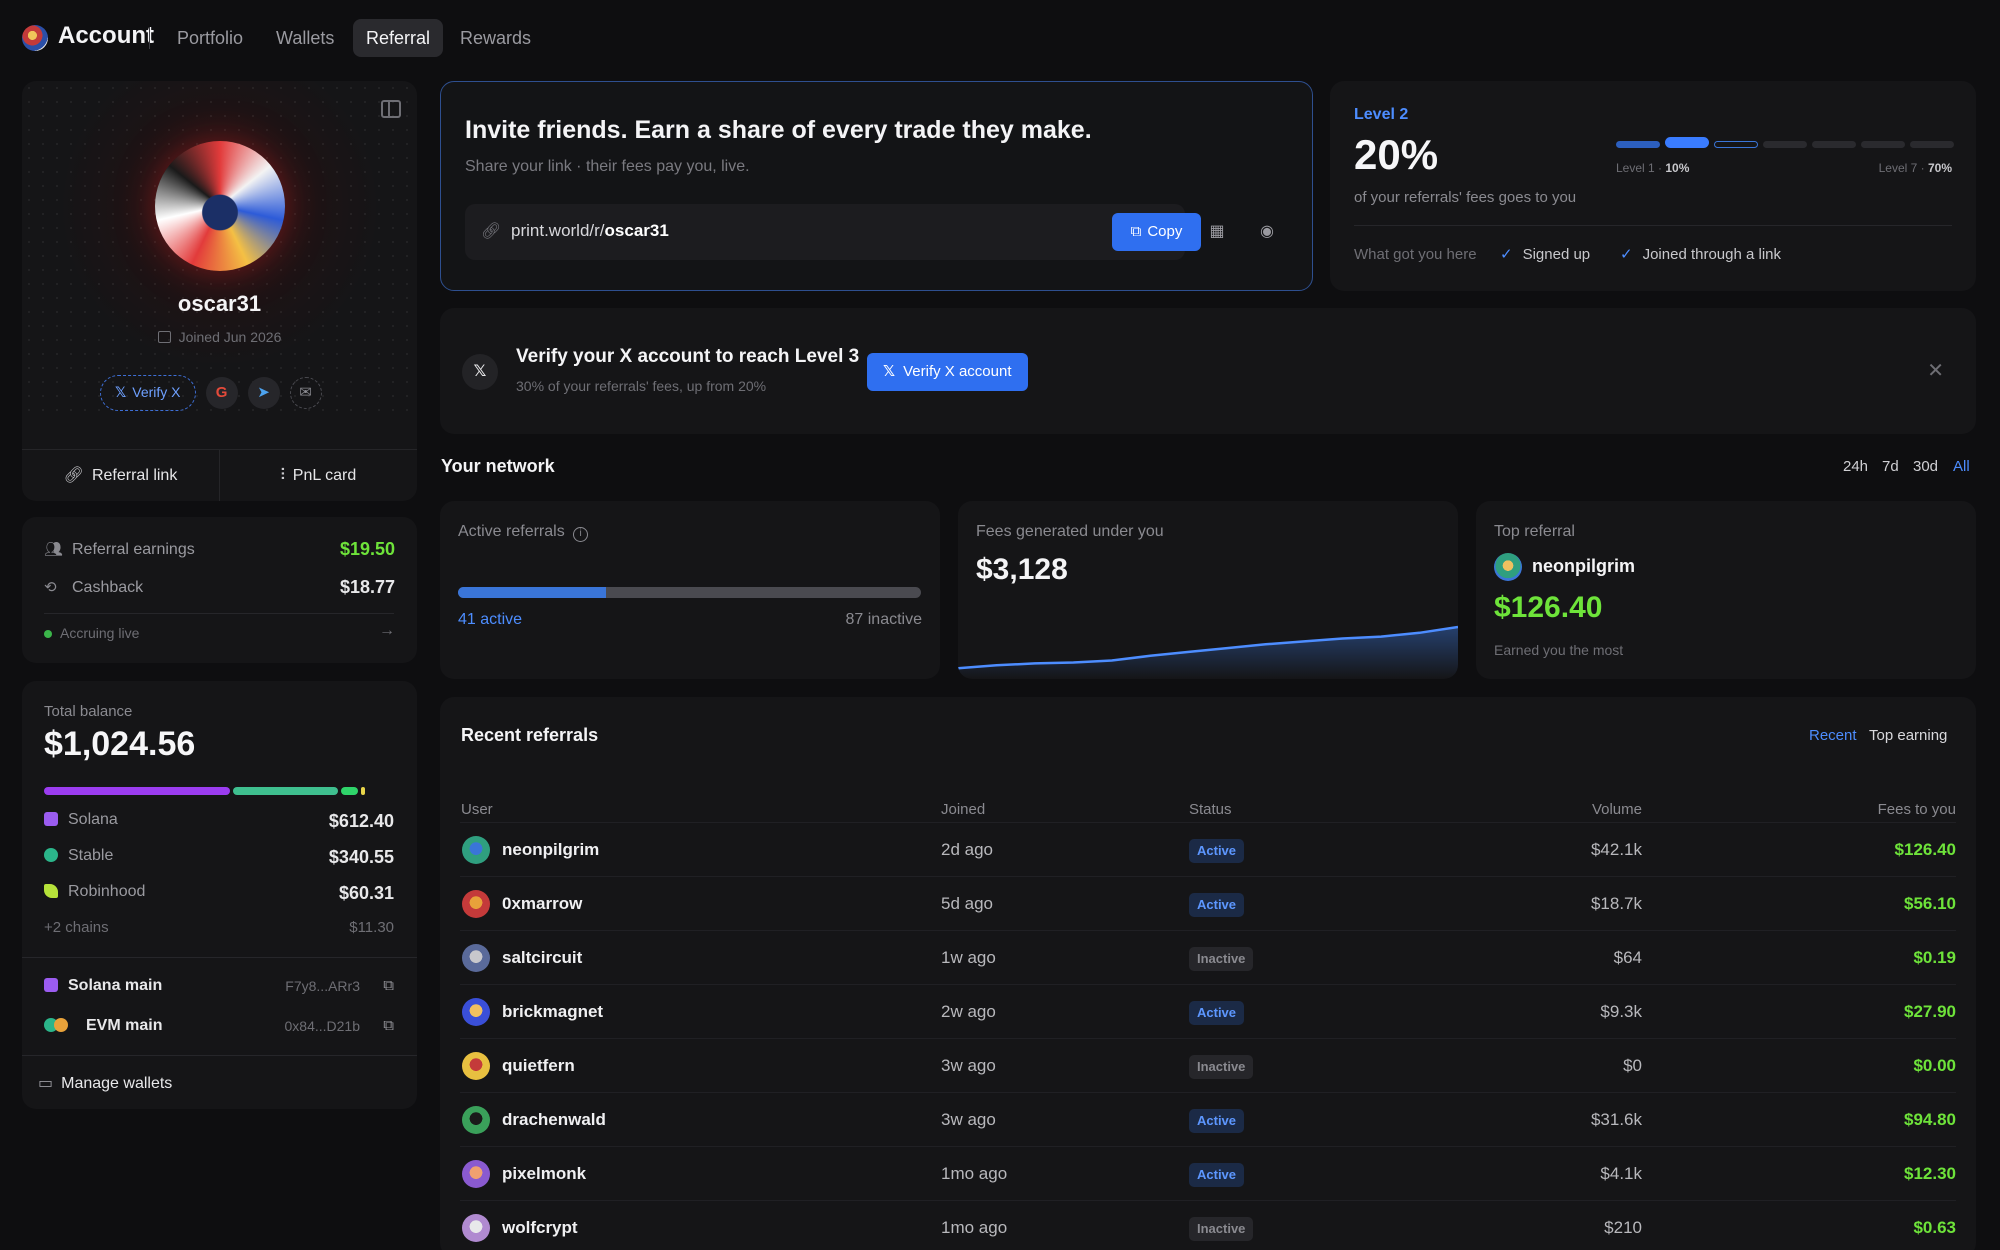 This screenshot has height=1250, width=2000. I want to click on check-icon: ✓, so click(1506, 254).